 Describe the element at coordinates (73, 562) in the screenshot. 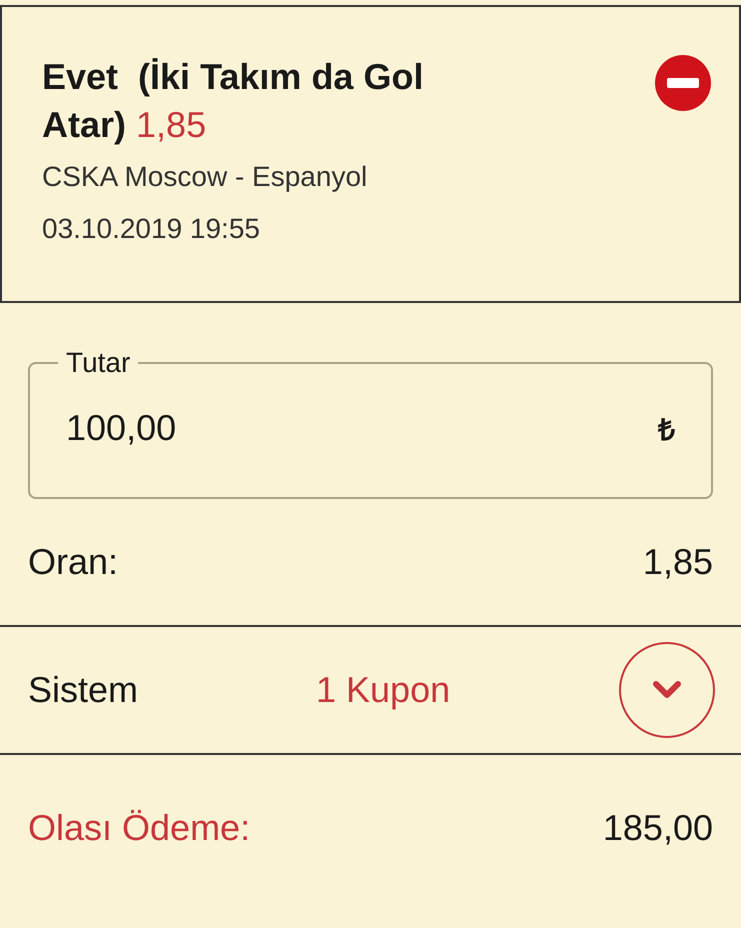

I see `odds-label: Oran:` at that location.